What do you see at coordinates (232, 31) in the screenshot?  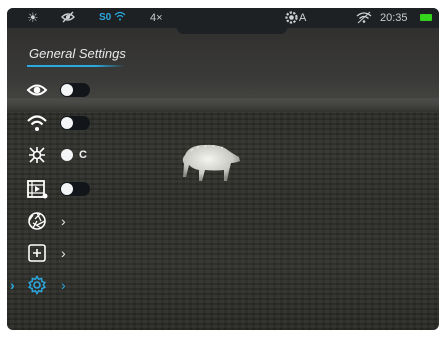 I see `status-bar-tab` at bounding box center [232, 31].